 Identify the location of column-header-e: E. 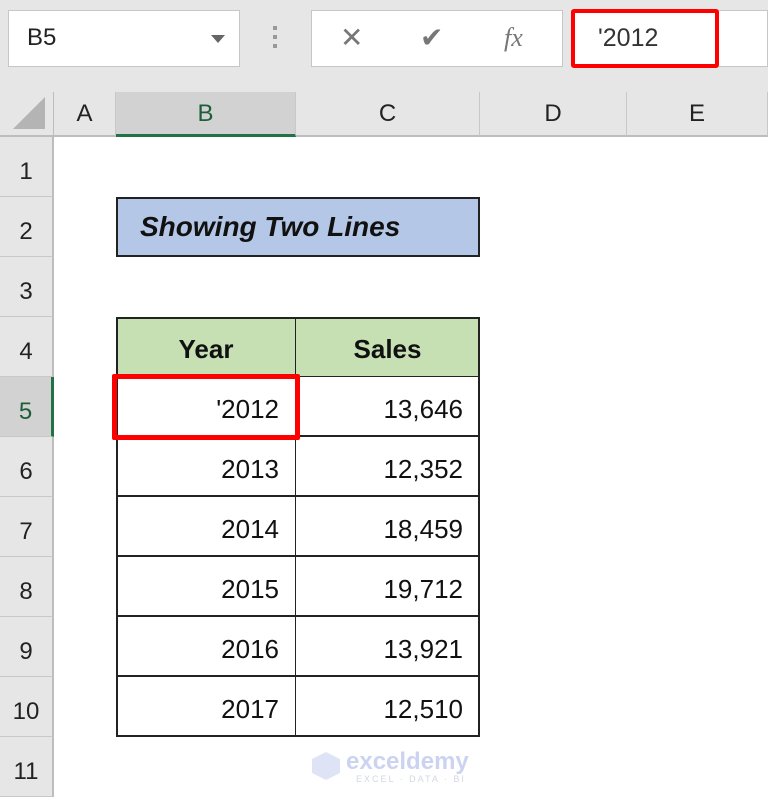
(697, 114).